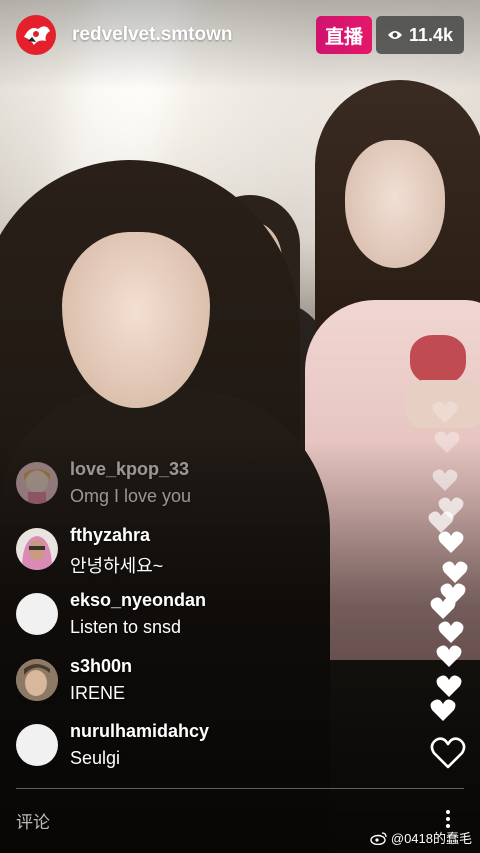  Describe the element at coordinates (138, 600) in the screenshot. I see `comment-username: ekso_nyeondan` at that location.